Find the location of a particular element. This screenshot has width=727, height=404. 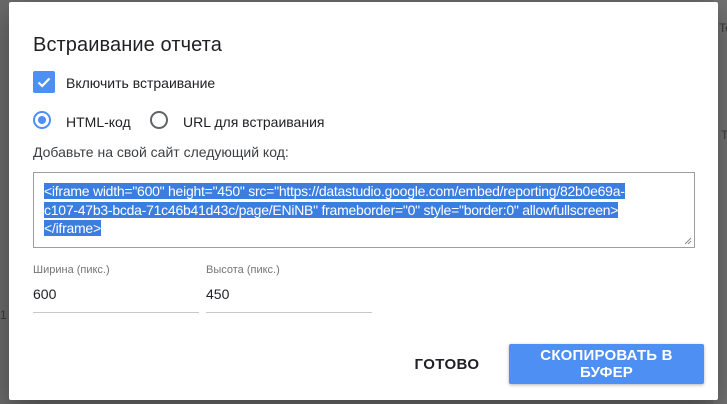

copy-to-clipboard-button: СКОПИРОВАТЬ В БУФЕР is located at coordinates (606, 364).